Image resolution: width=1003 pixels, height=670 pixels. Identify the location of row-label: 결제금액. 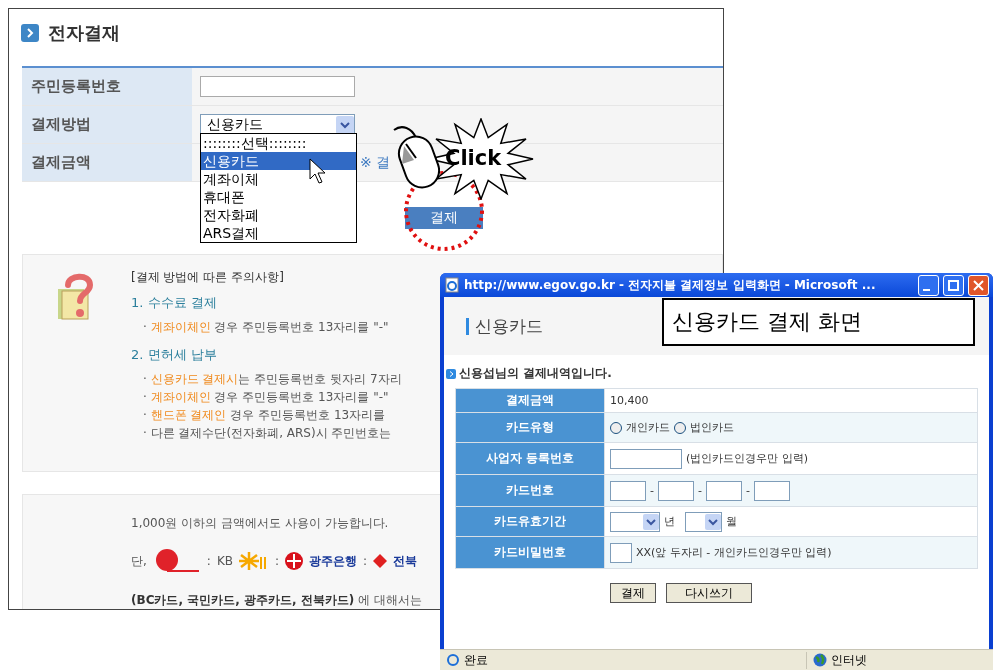
(530, 400).